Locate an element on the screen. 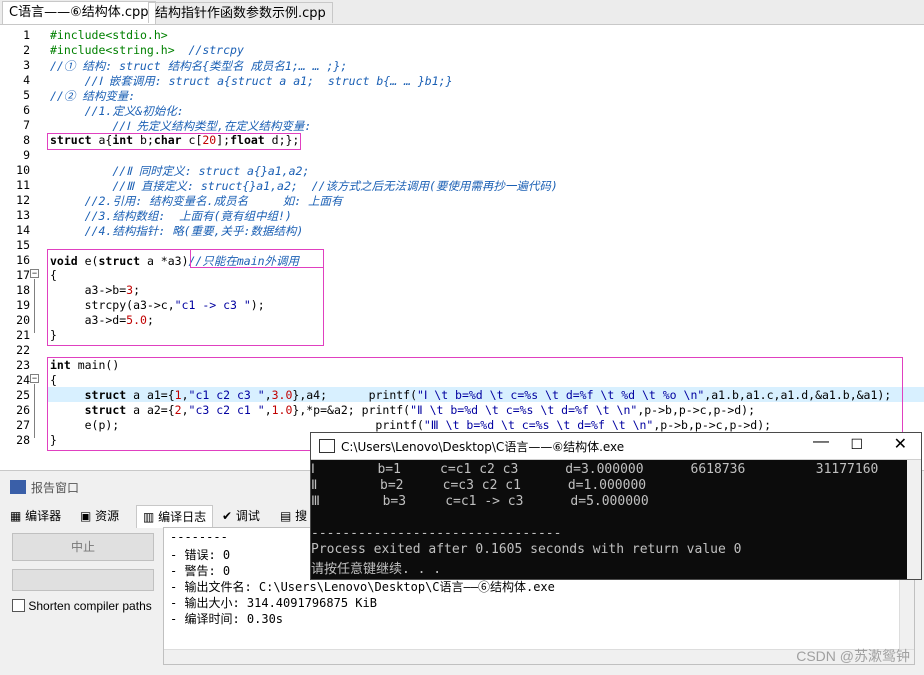  minimize-icon: — is located at coordinates (821, 442).